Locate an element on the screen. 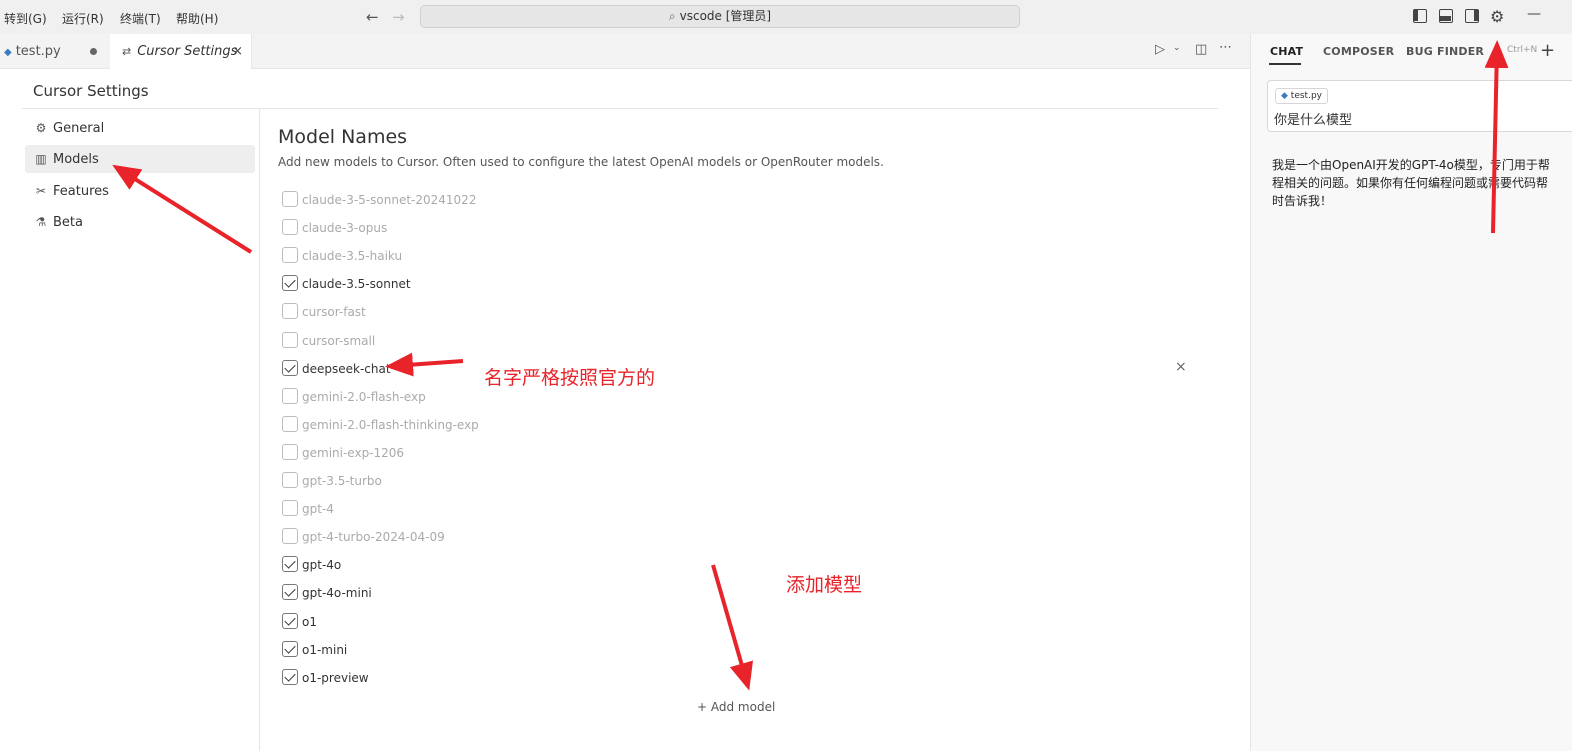 The width and height of the screenshot is (1572, 751). arrow-to-models is located at coordinates (182, 209).